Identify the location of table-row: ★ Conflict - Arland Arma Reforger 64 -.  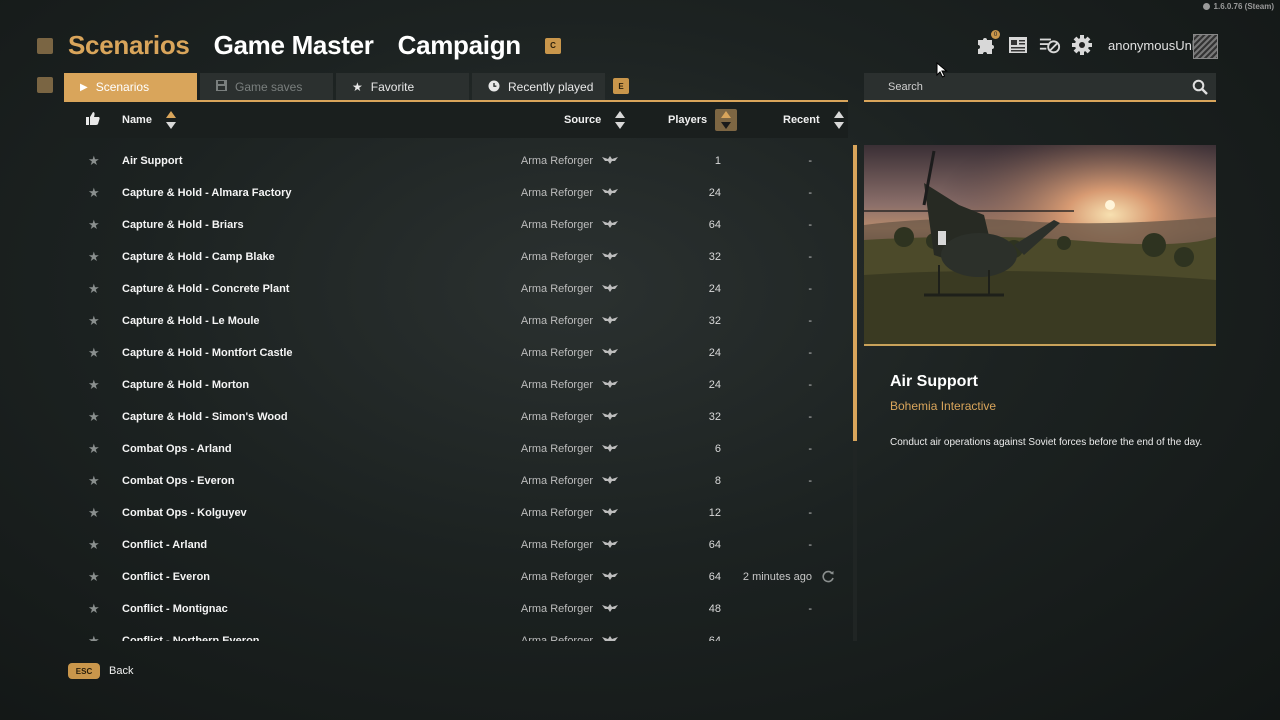
(456, 545).